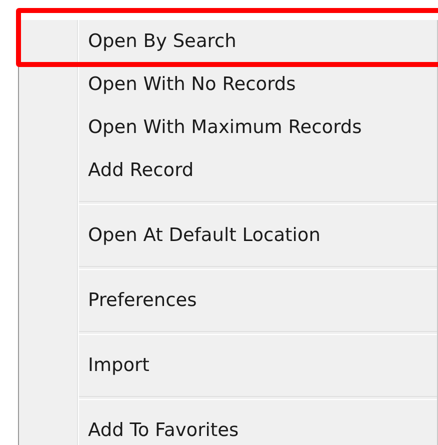 The image size is (438, 445). What do you see at coordinates (228, 170) in the screenshot?
I see `menu-item: Add Record` at bounding box center [228, 170].